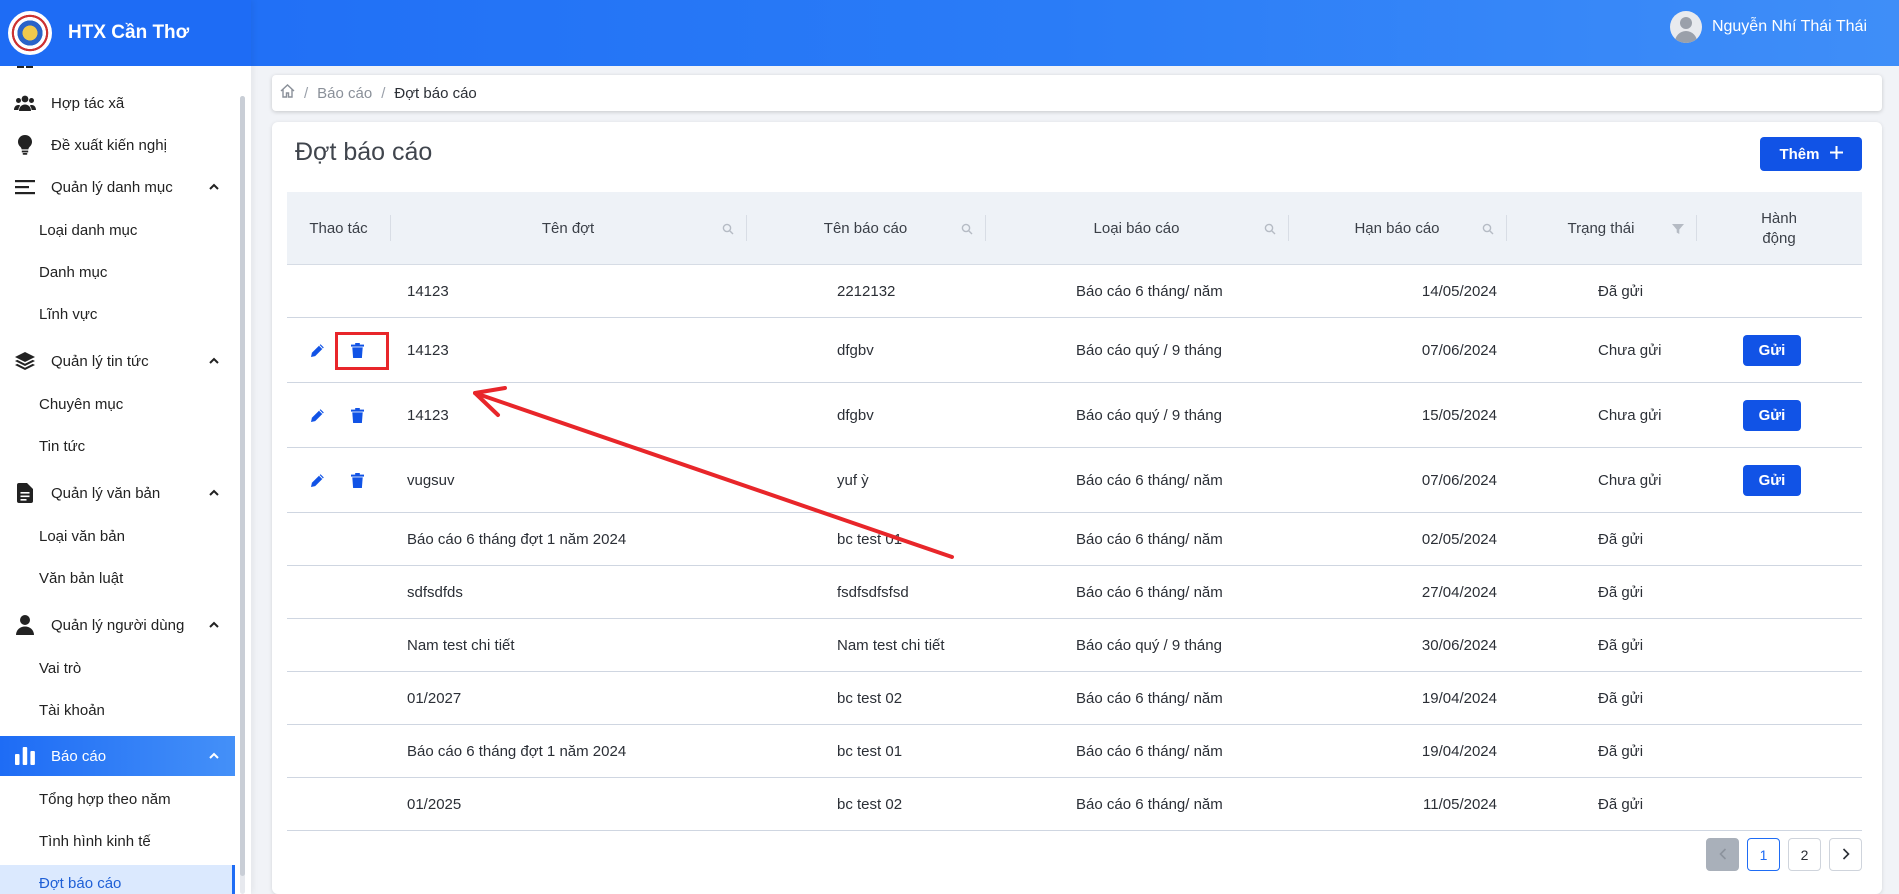 The image size is (1899, 894). I want to click on sidebar-item-quan-ly-nguoi-dung: Quản lý người dùng, so click(117, 625).